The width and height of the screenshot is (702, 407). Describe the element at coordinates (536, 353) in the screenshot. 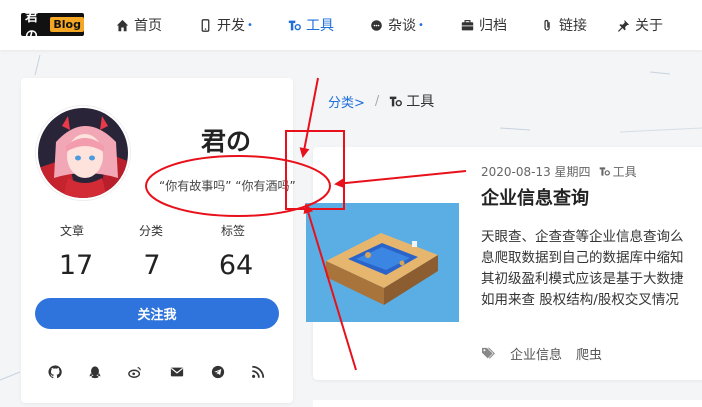

I see `tag-link: 企业信息` at that location.